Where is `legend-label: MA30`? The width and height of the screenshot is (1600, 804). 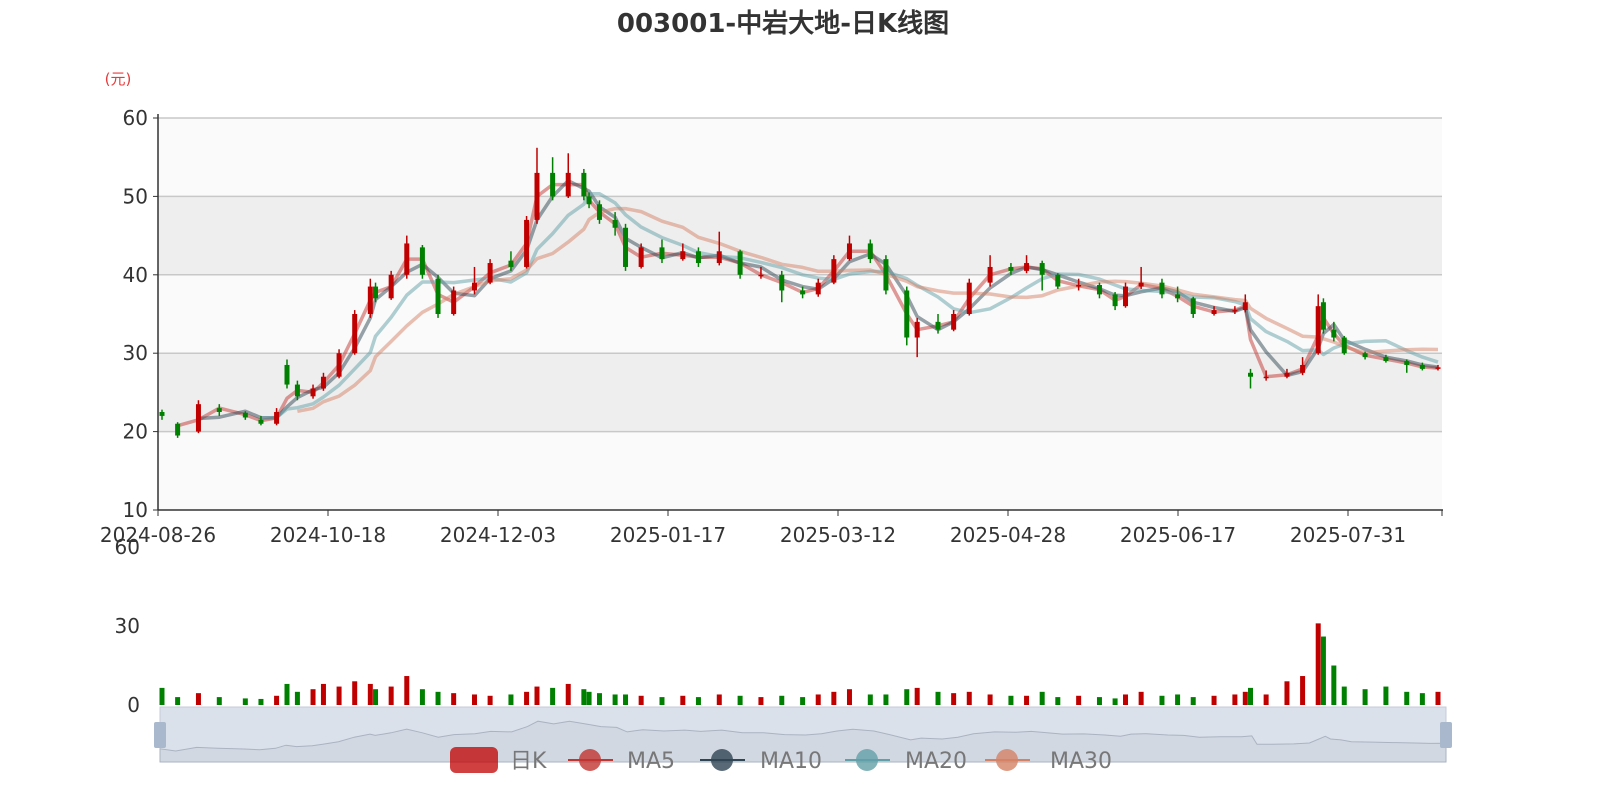
legend-label: MA30 is located at coordinates (1081, 761).